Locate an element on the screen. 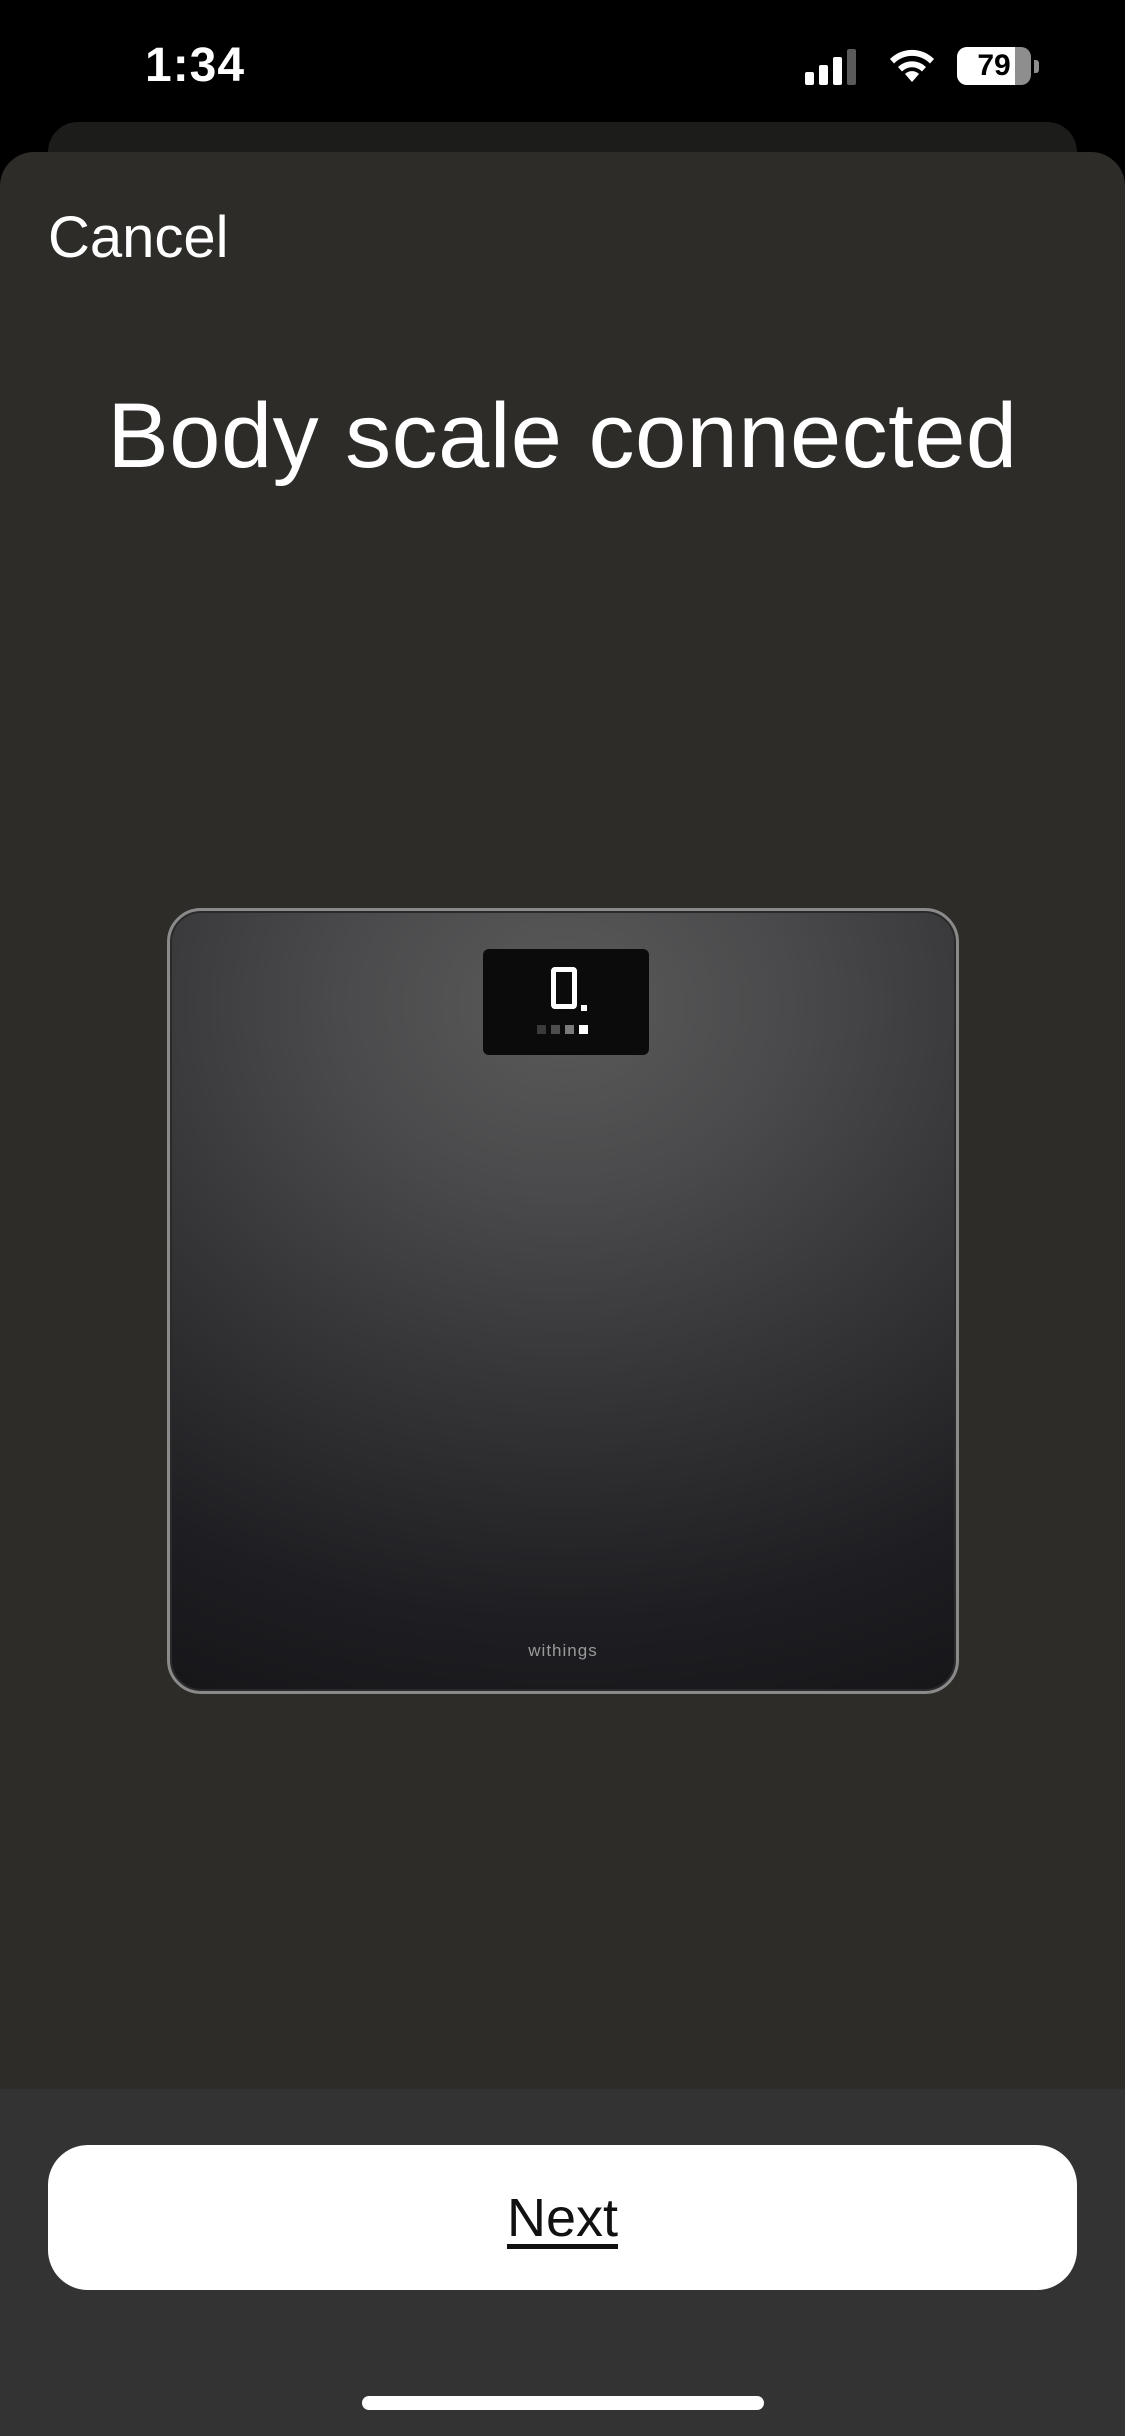 The image size is (1125, 2436). status-bar: 1:34 79 is located at coordinates (562, 65).